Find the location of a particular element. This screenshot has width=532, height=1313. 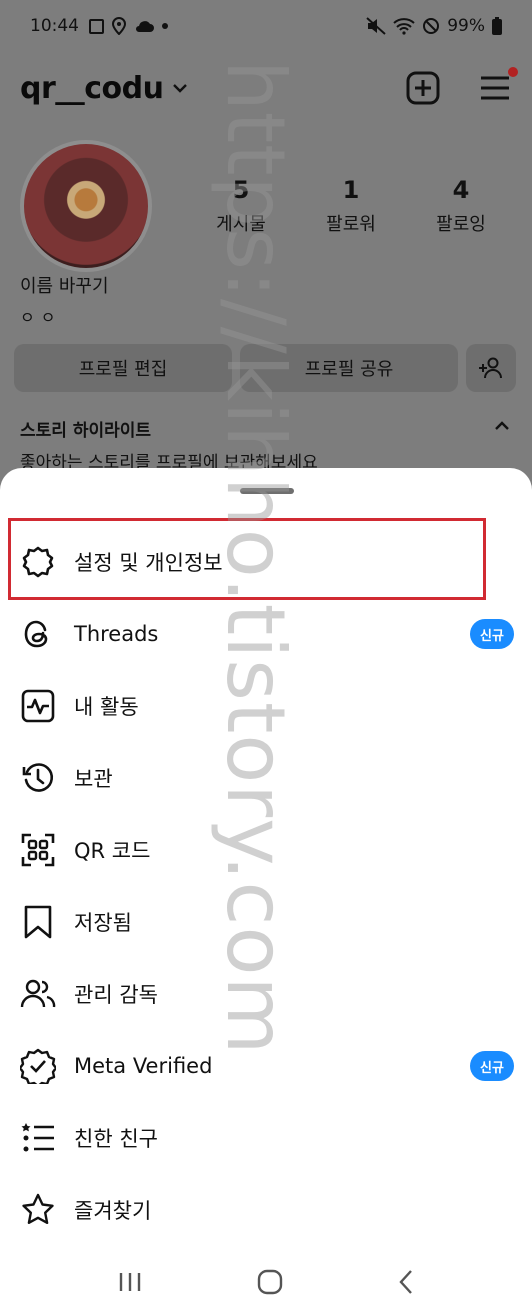

stat-value: 1 is located at coordinates (351, 190).